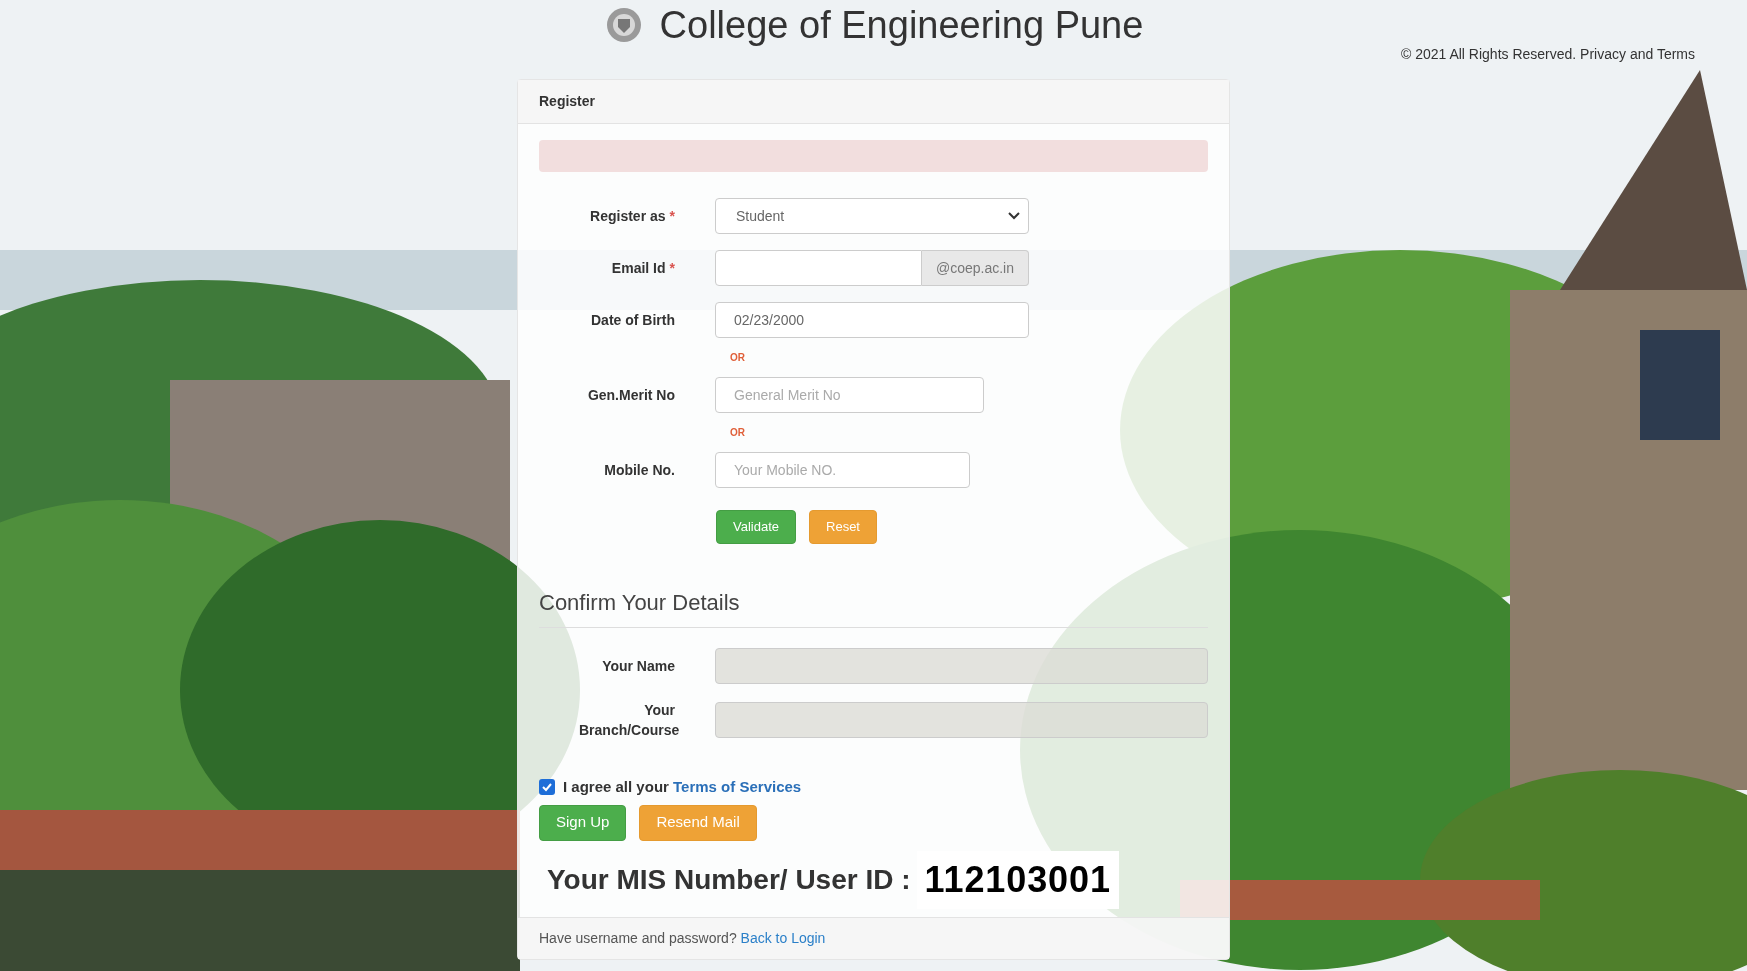  I want to click on input-field: 02/23/2000, so click(872, 320).